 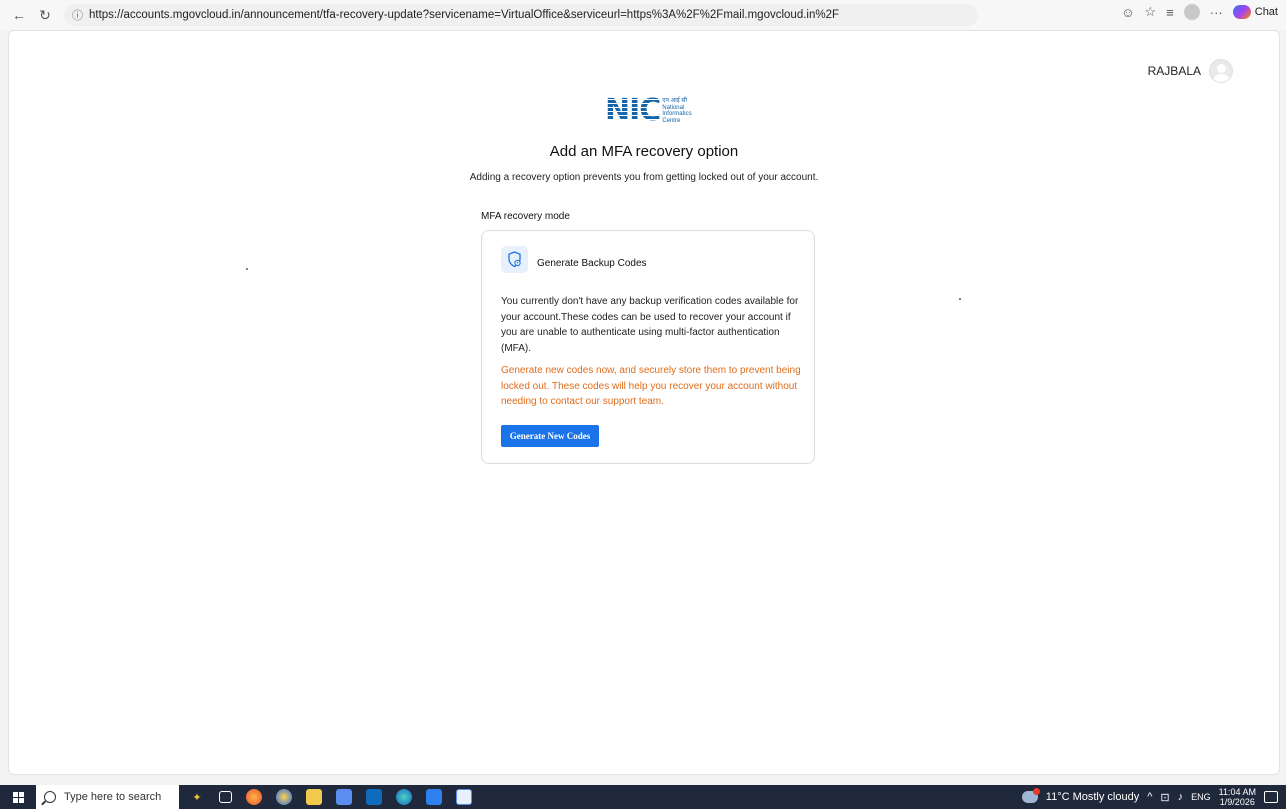 What do you see at coordinates (1191, 12) in the screenshot?
I see `profile-icon` at bounding box center [1191, 12].